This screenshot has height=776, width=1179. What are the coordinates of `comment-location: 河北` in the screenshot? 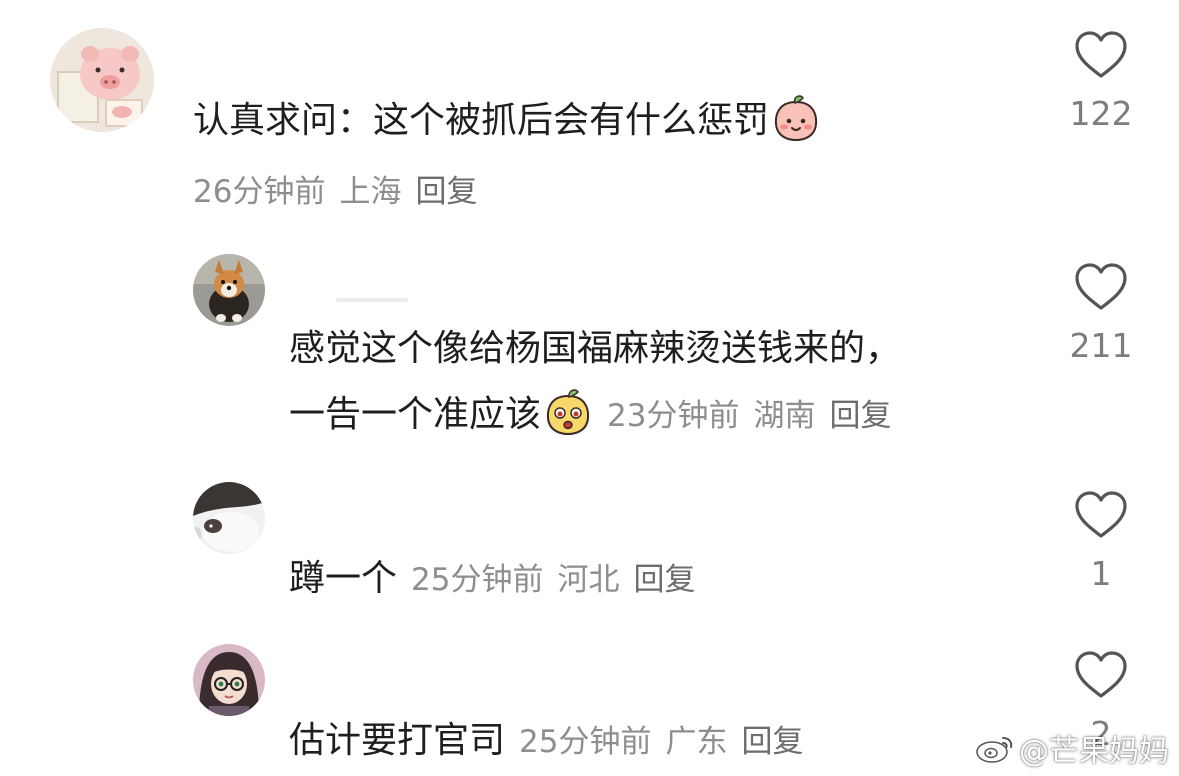 It's located at (588, 580).